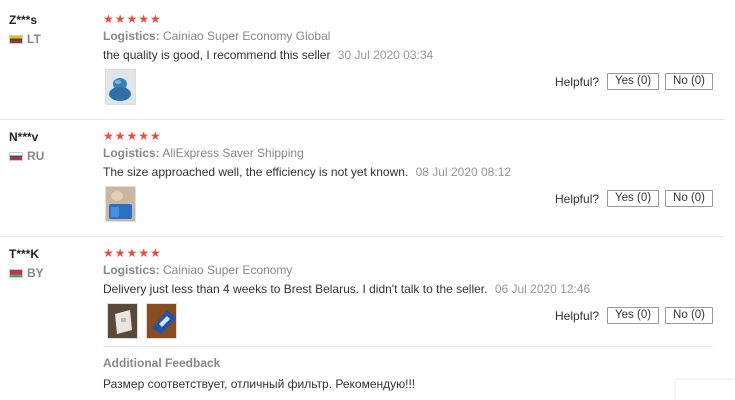 This screenshot has width=735, height=400. What do you see at coordinates (26, 273) in the screenshot?
I see `reviewer-country: BY` at bounding box center [26, 273].